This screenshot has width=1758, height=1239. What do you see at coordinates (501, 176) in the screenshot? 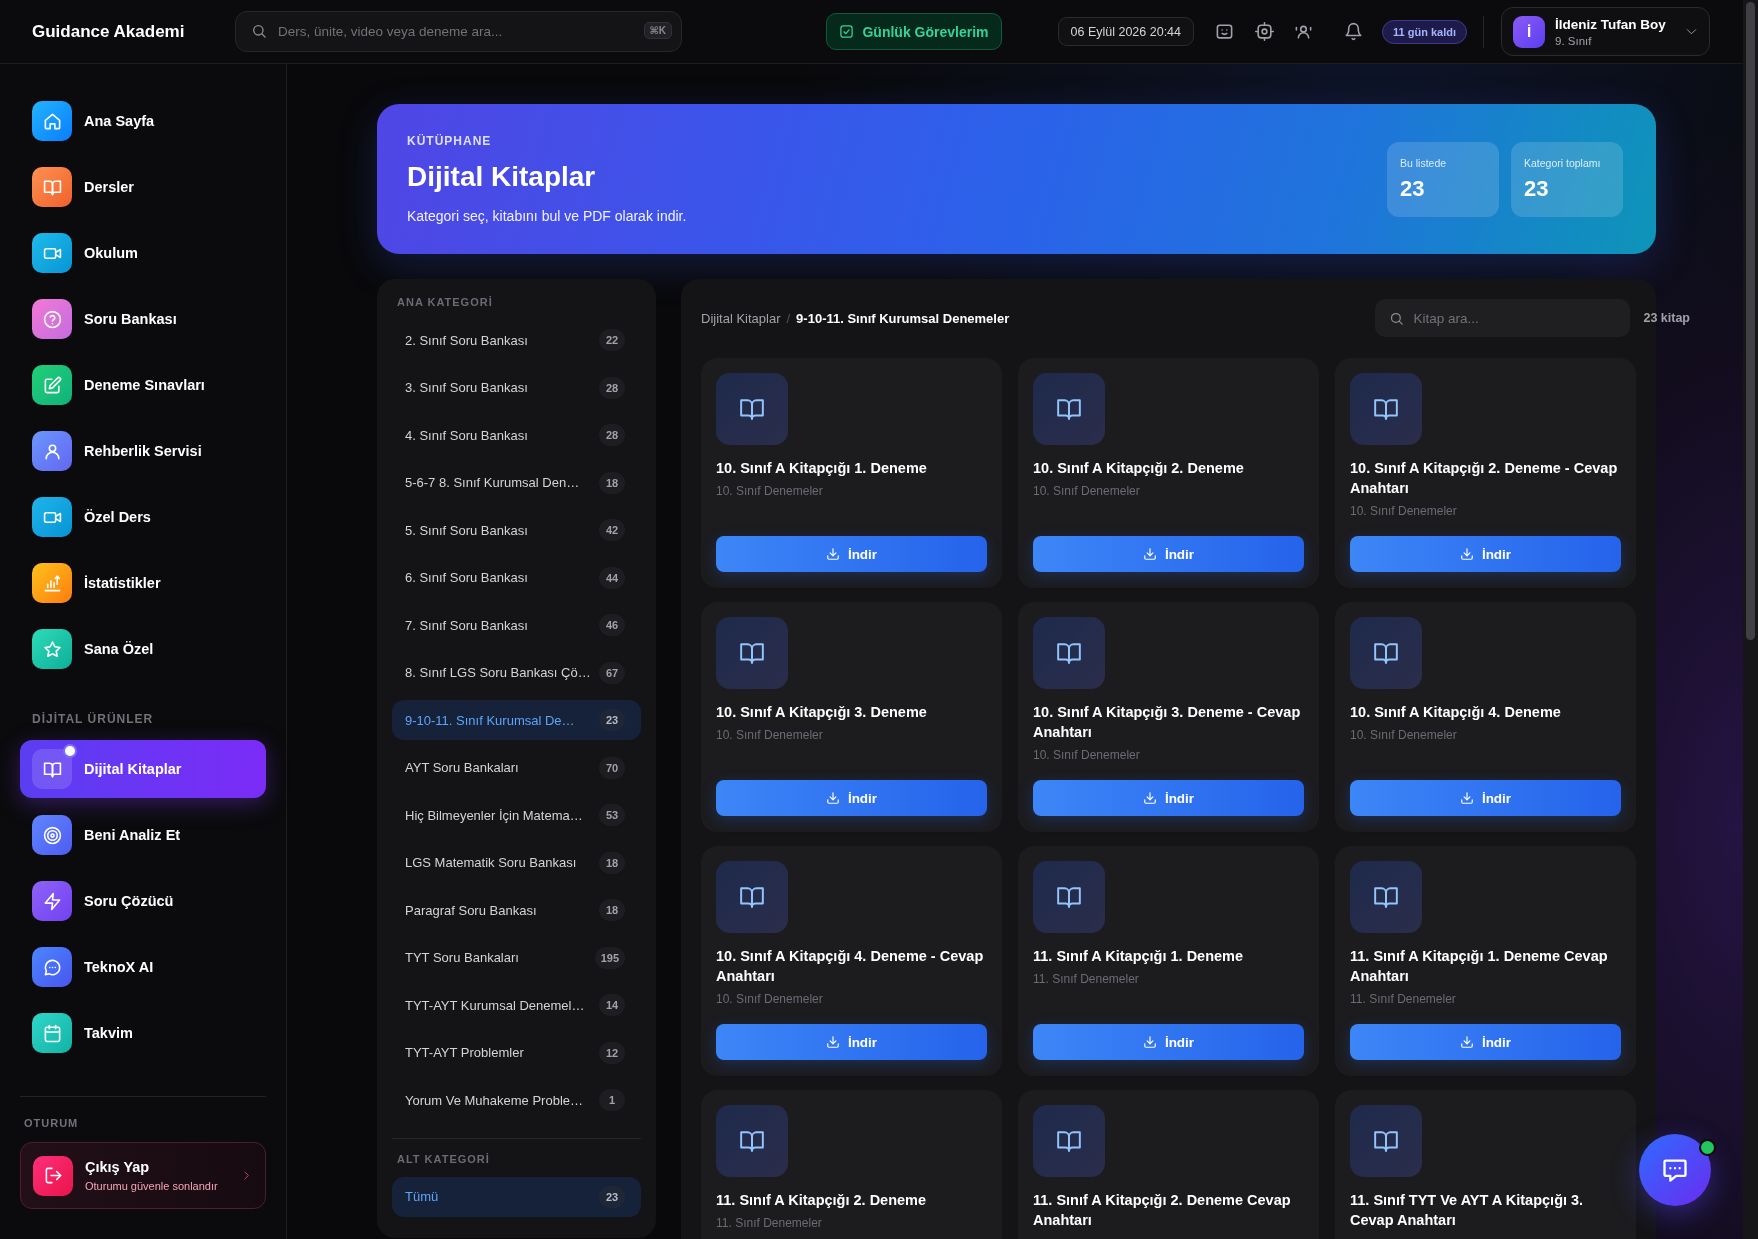
I see `page-title: Dijital Kitaplar` at bounding box center [501, 176].